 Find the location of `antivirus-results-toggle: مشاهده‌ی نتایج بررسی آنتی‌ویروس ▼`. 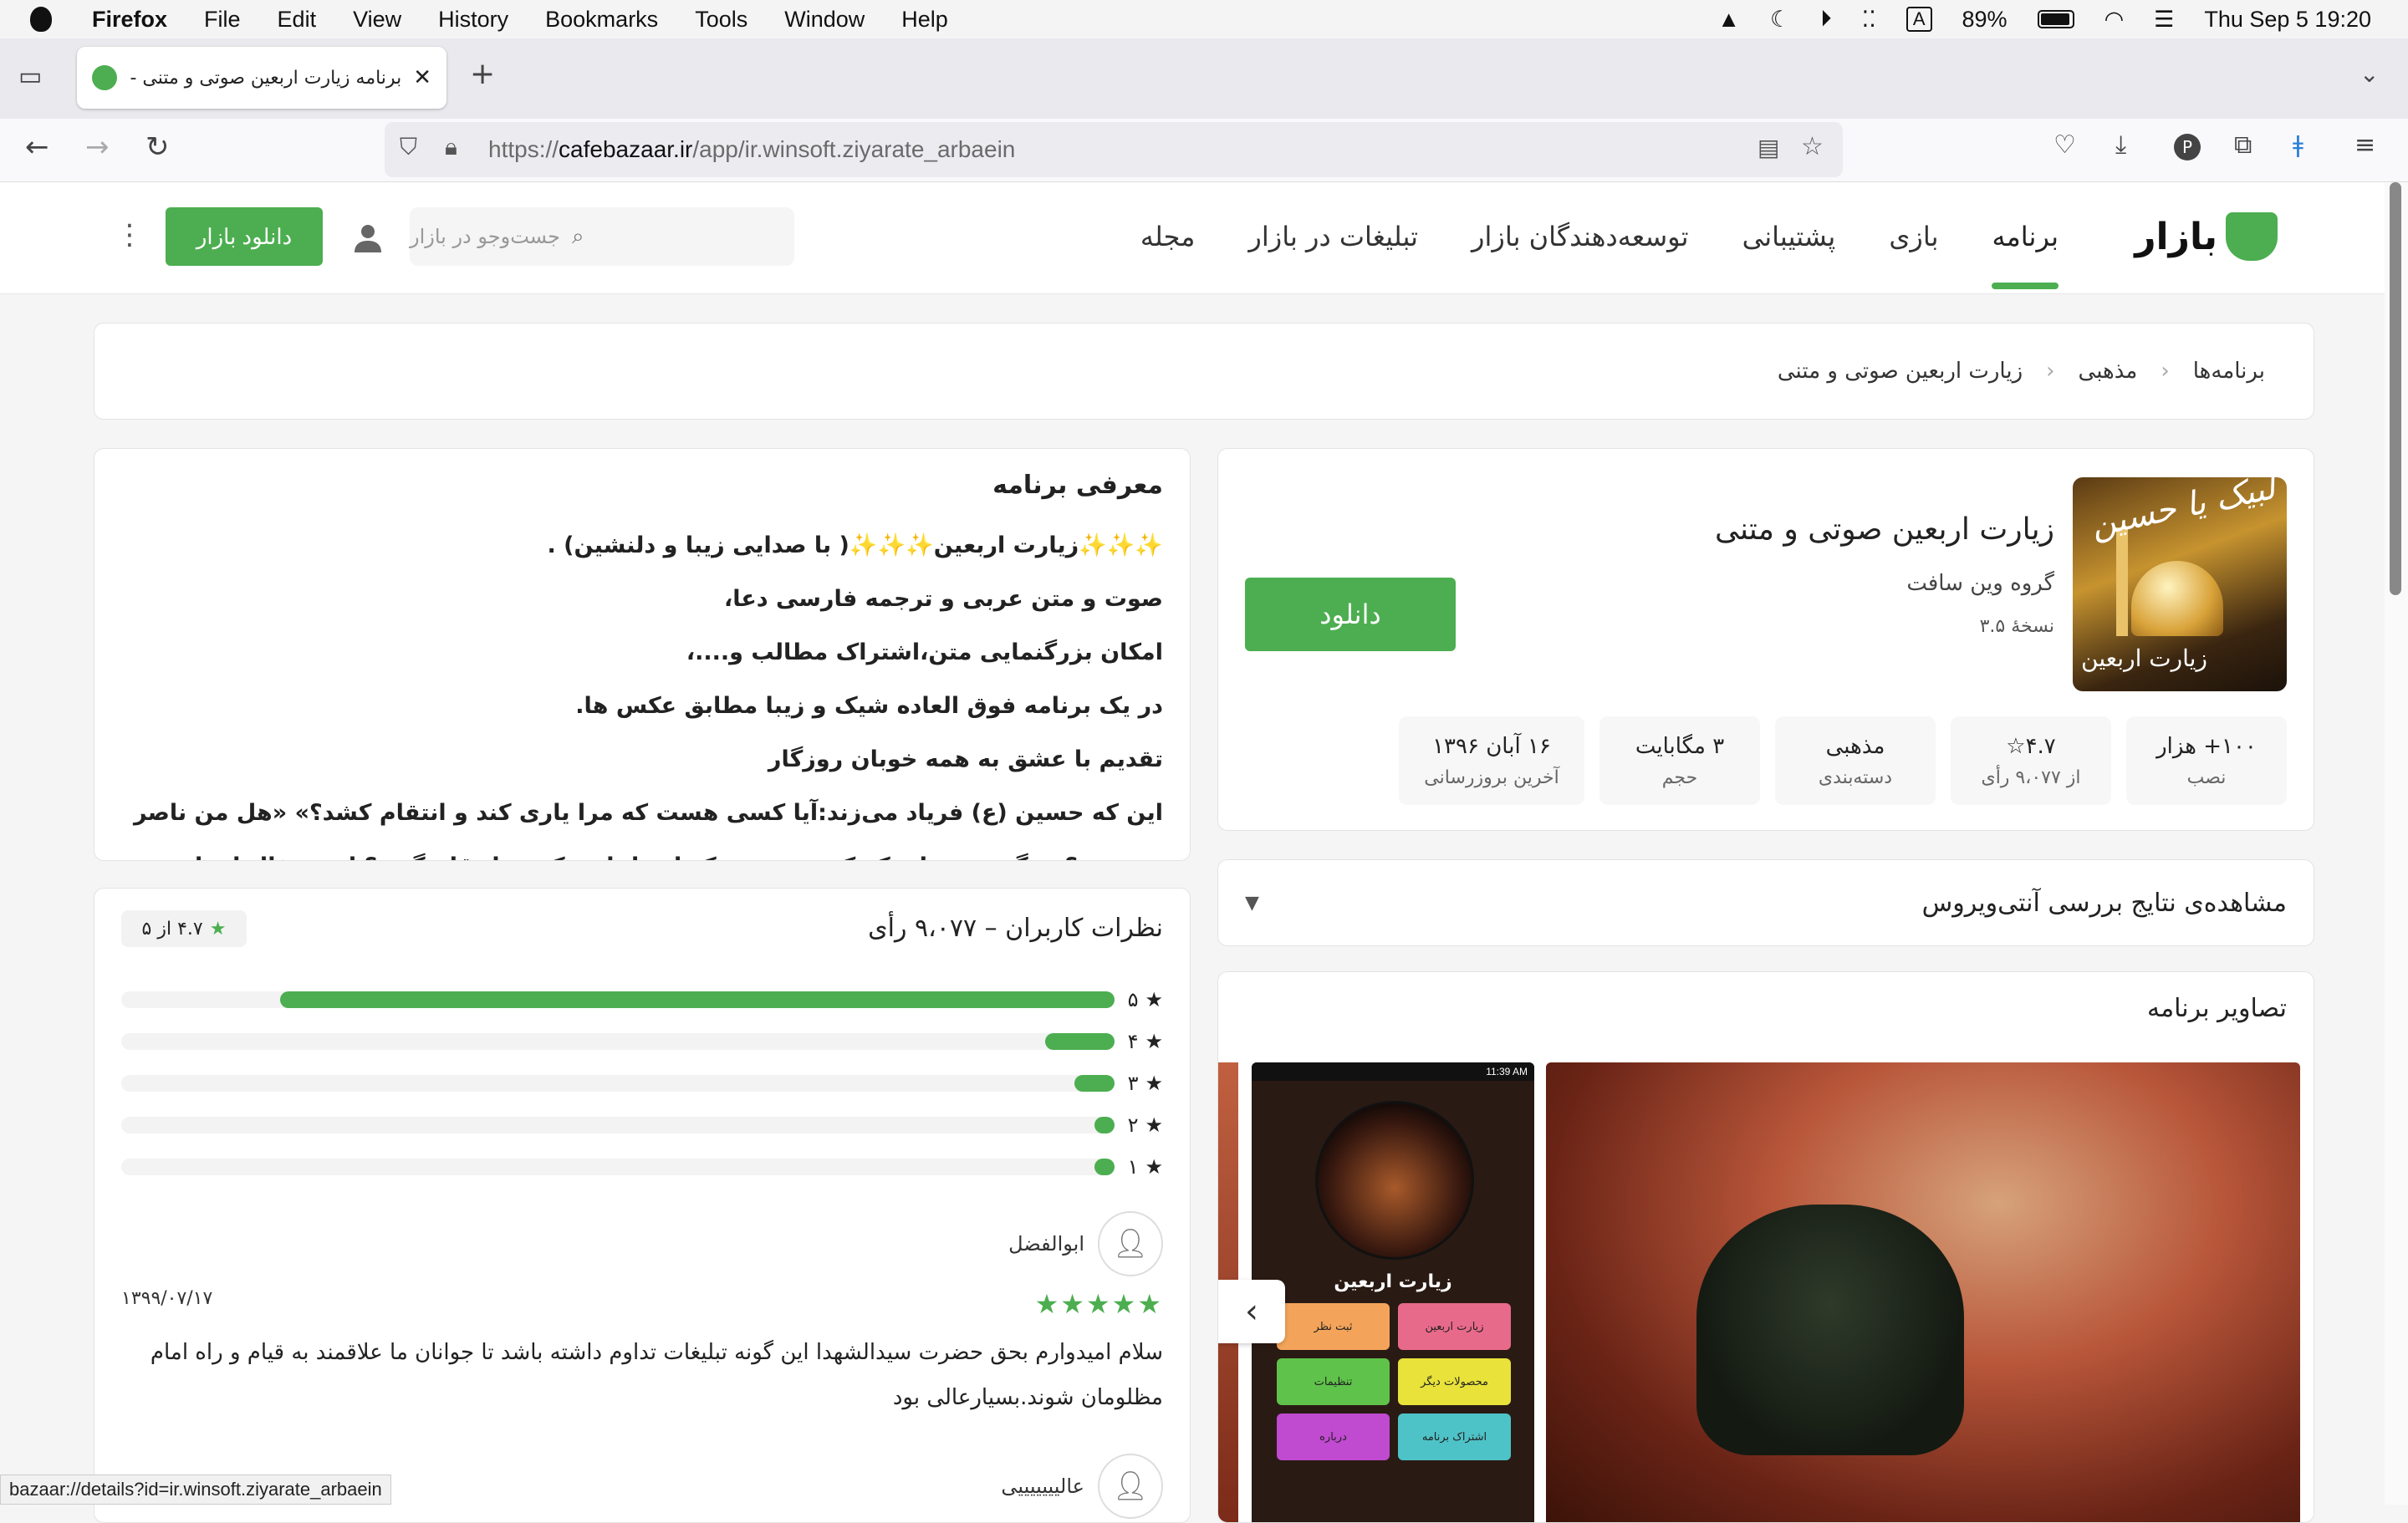

antivirus-results-toggle: مشاهده‌ی نتایج بررسی آنتی‌ویروس ▼ is located at coordinates (1766, 902).